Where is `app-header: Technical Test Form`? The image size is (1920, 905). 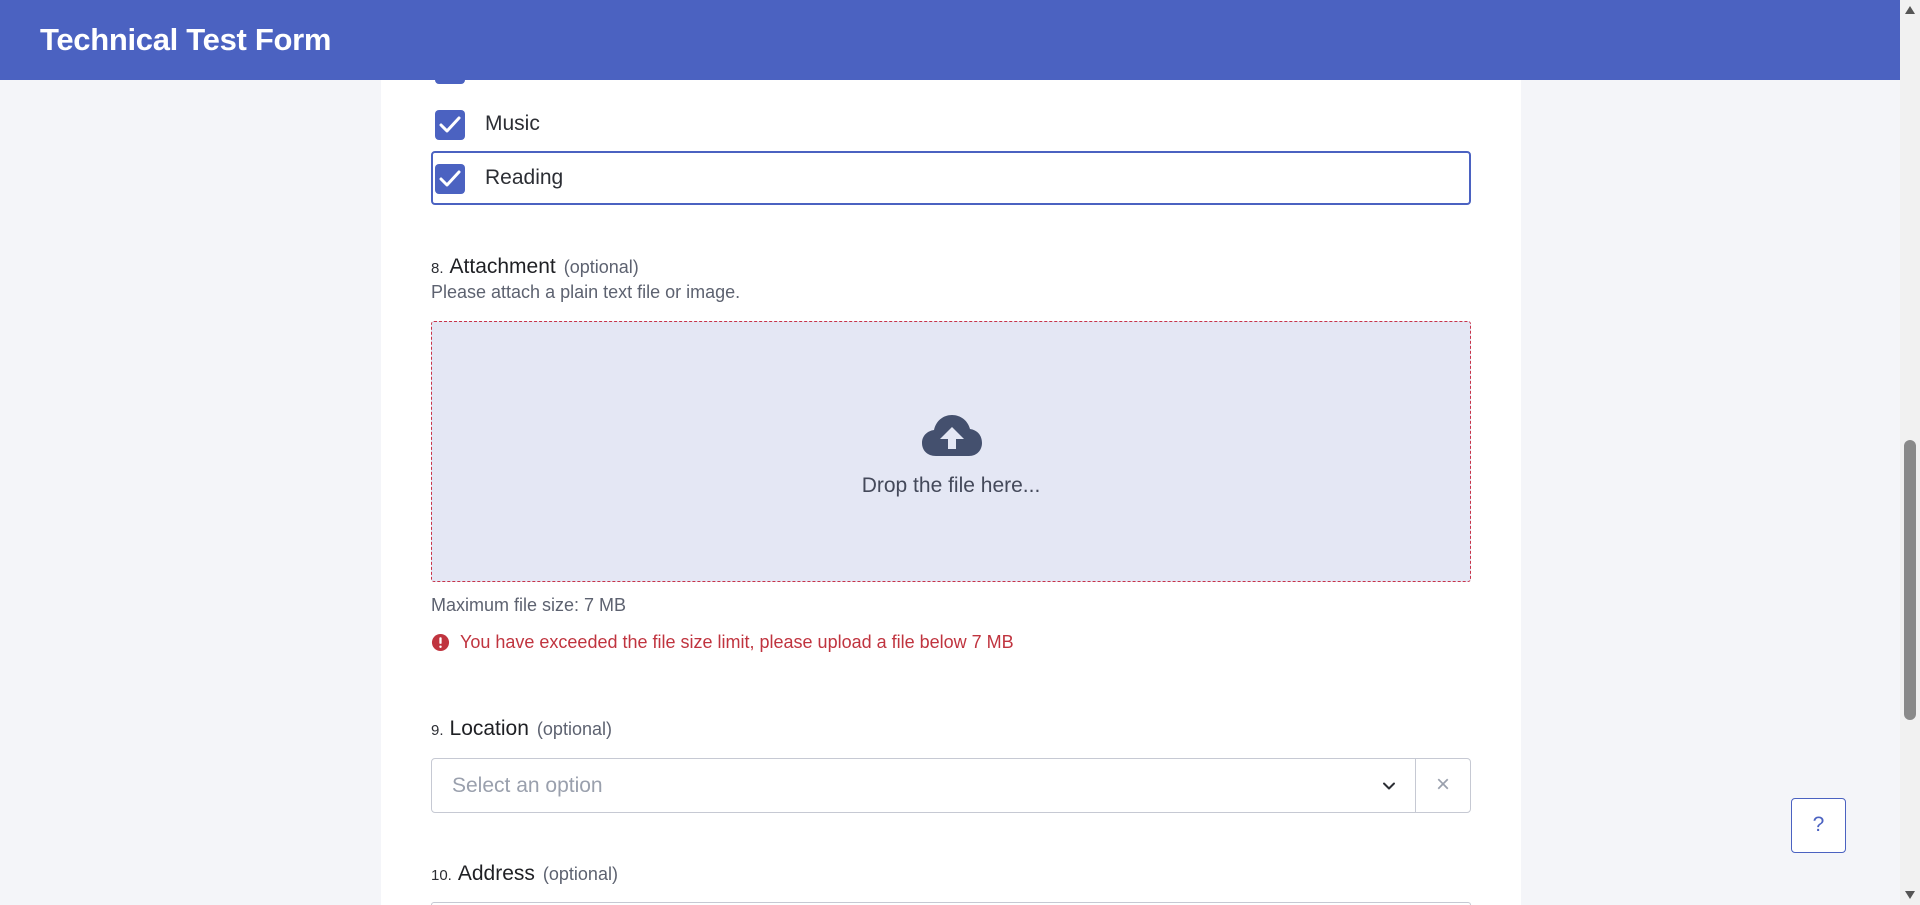 app-header: Technical Test Form is located at coordinates (950, 40).